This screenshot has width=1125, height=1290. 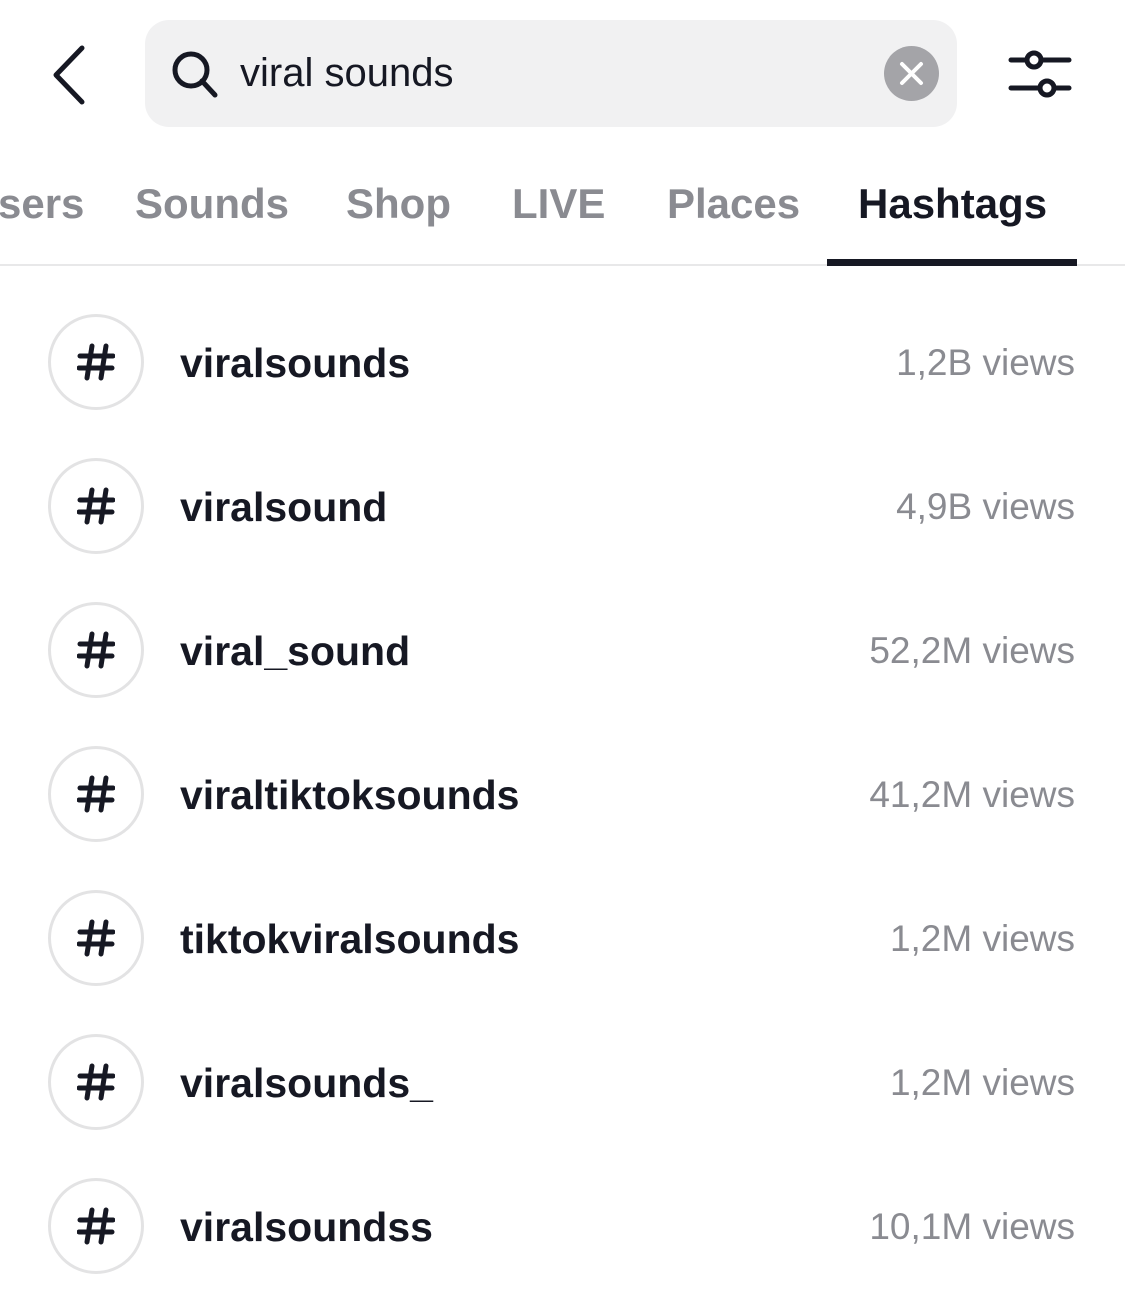 I want to click on hashtag-name: tiktokviralsounds, so click(x=350, y=939).